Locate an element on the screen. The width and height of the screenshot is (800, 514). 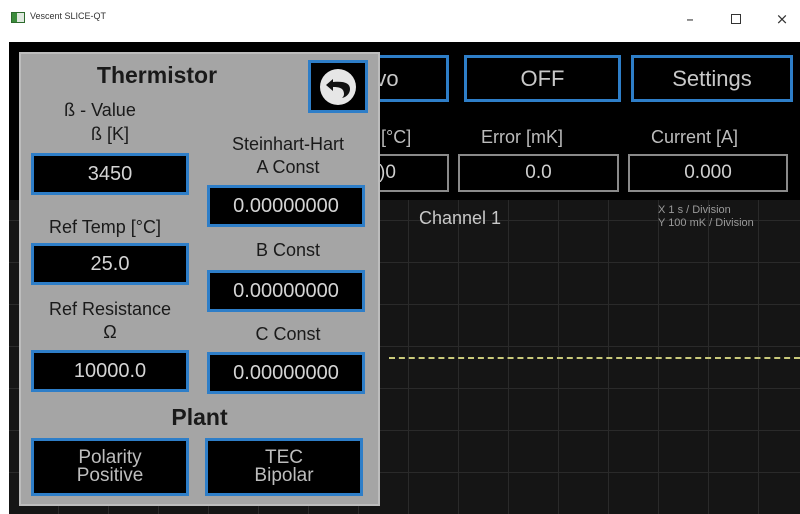
ref-resistance-unit: Ω is located at coordinates (110, 332).